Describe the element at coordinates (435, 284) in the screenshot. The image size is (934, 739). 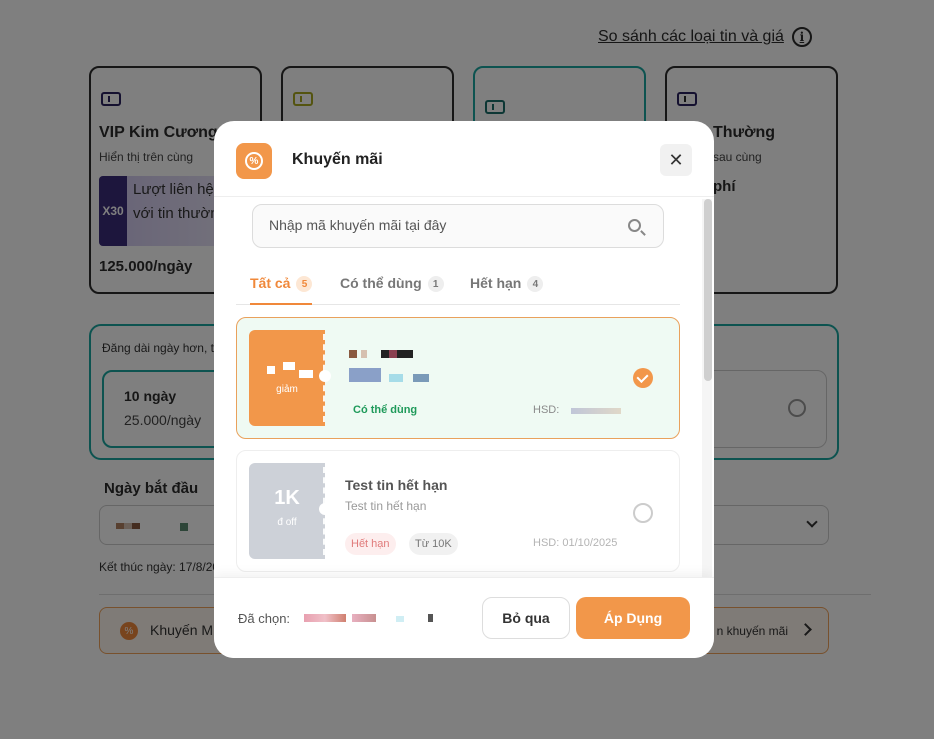
I see `tab-count: 1` at that location.